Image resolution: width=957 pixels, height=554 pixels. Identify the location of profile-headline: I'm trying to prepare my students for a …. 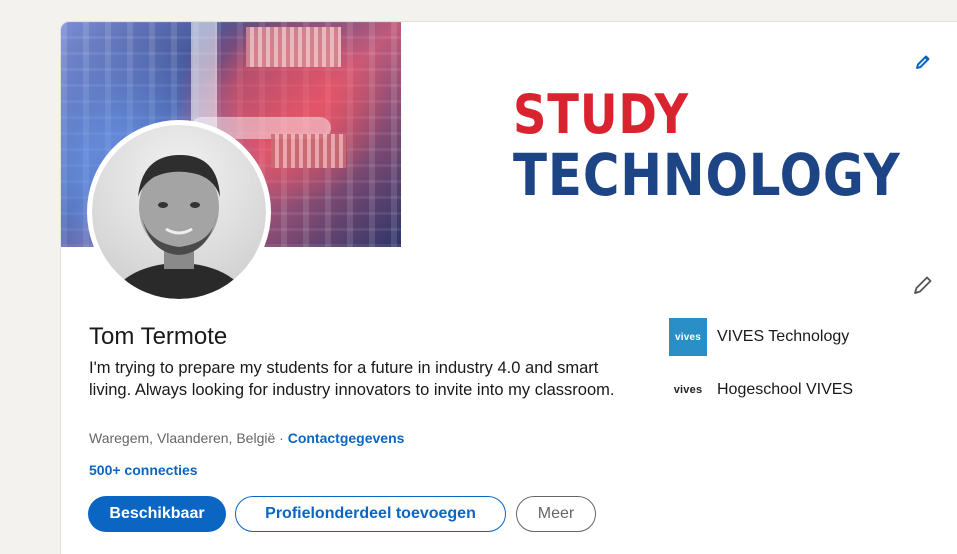
(352, 379).